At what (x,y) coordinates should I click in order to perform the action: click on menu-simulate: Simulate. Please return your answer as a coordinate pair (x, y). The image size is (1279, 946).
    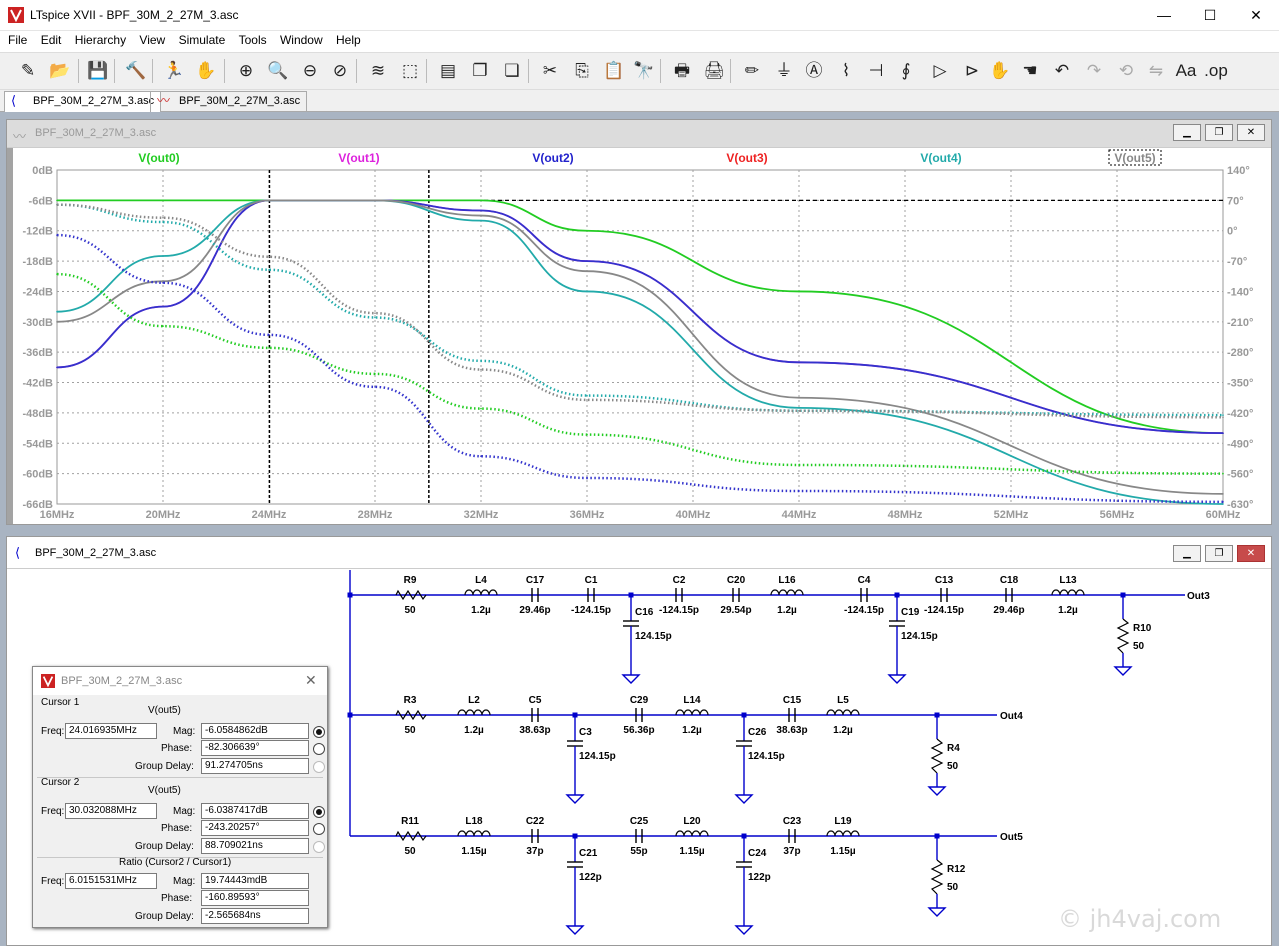
    Looking at the image, I should click on (202, 39).